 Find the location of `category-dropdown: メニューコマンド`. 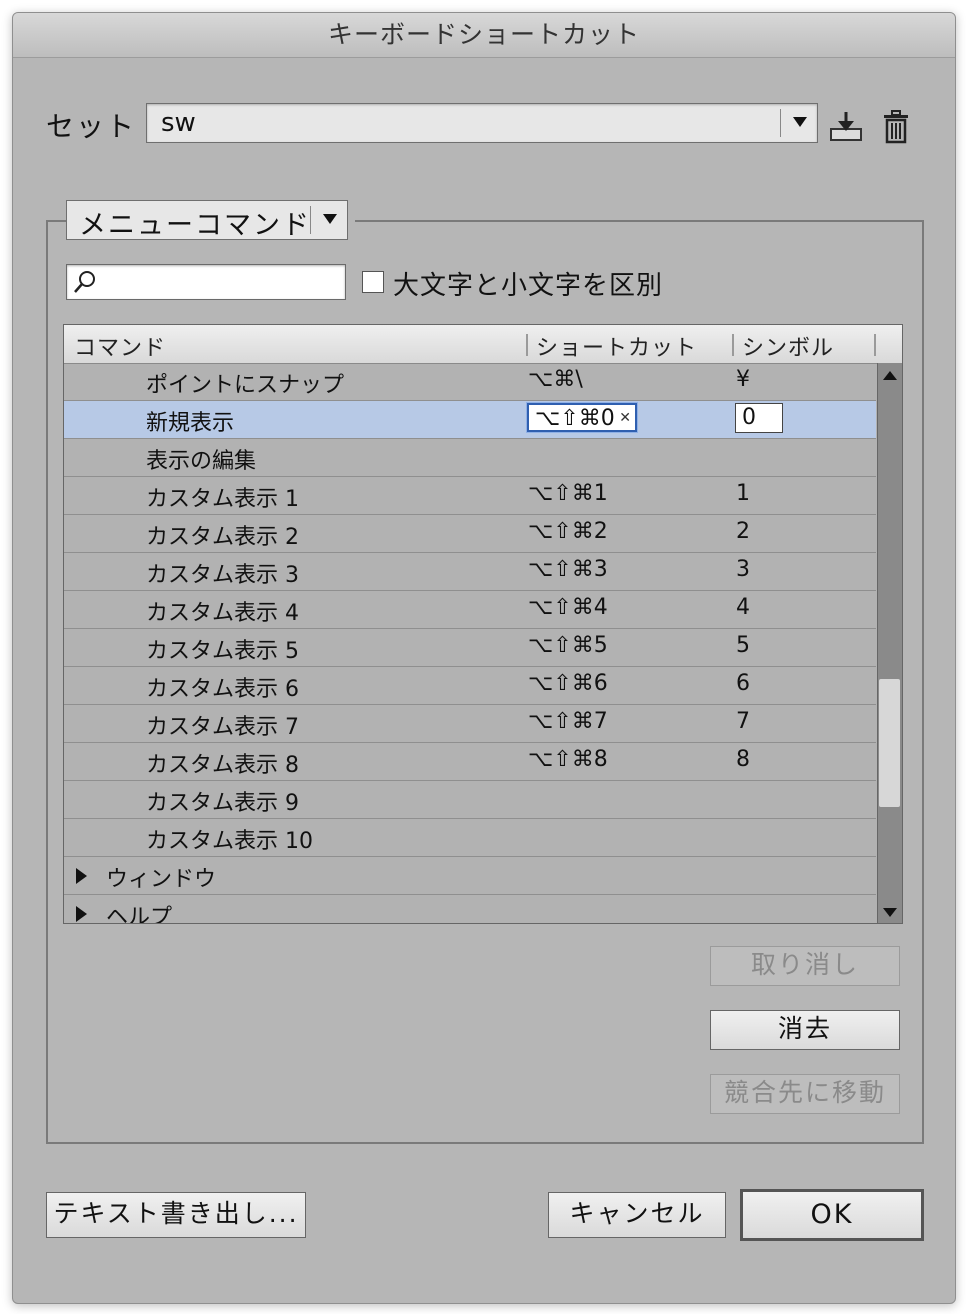

category-dropdown: メニューコマンド is located at coordinates (207, 220).